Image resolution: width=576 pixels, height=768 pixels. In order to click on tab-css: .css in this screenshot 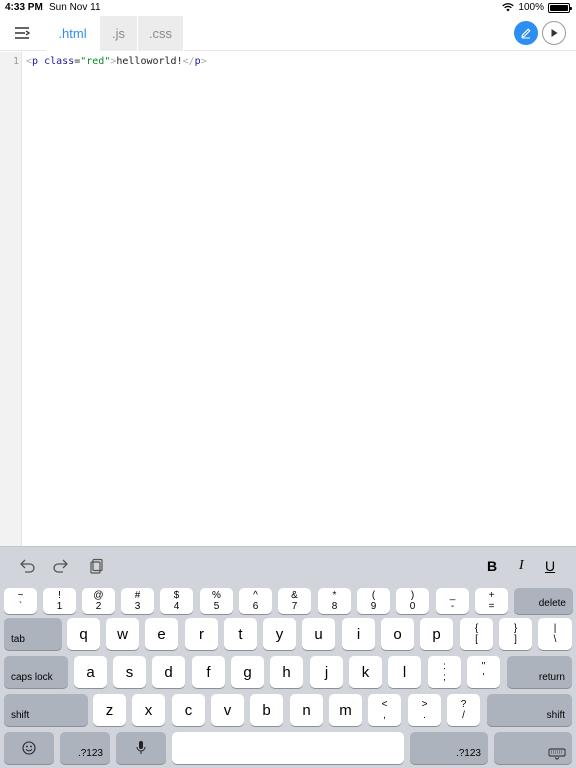, I will do `click(161, 33)`.